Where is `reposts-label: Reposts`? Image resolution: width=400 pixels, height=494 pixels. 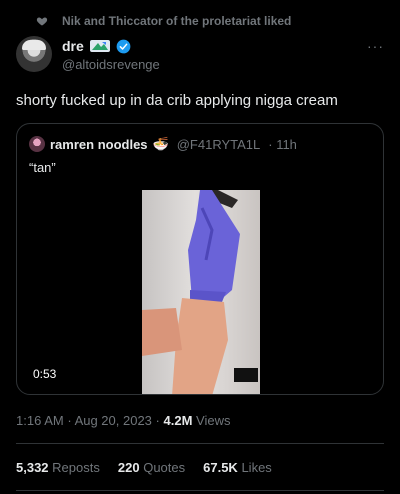
reposts-label: Reposts is located at coordinates (76, 467).